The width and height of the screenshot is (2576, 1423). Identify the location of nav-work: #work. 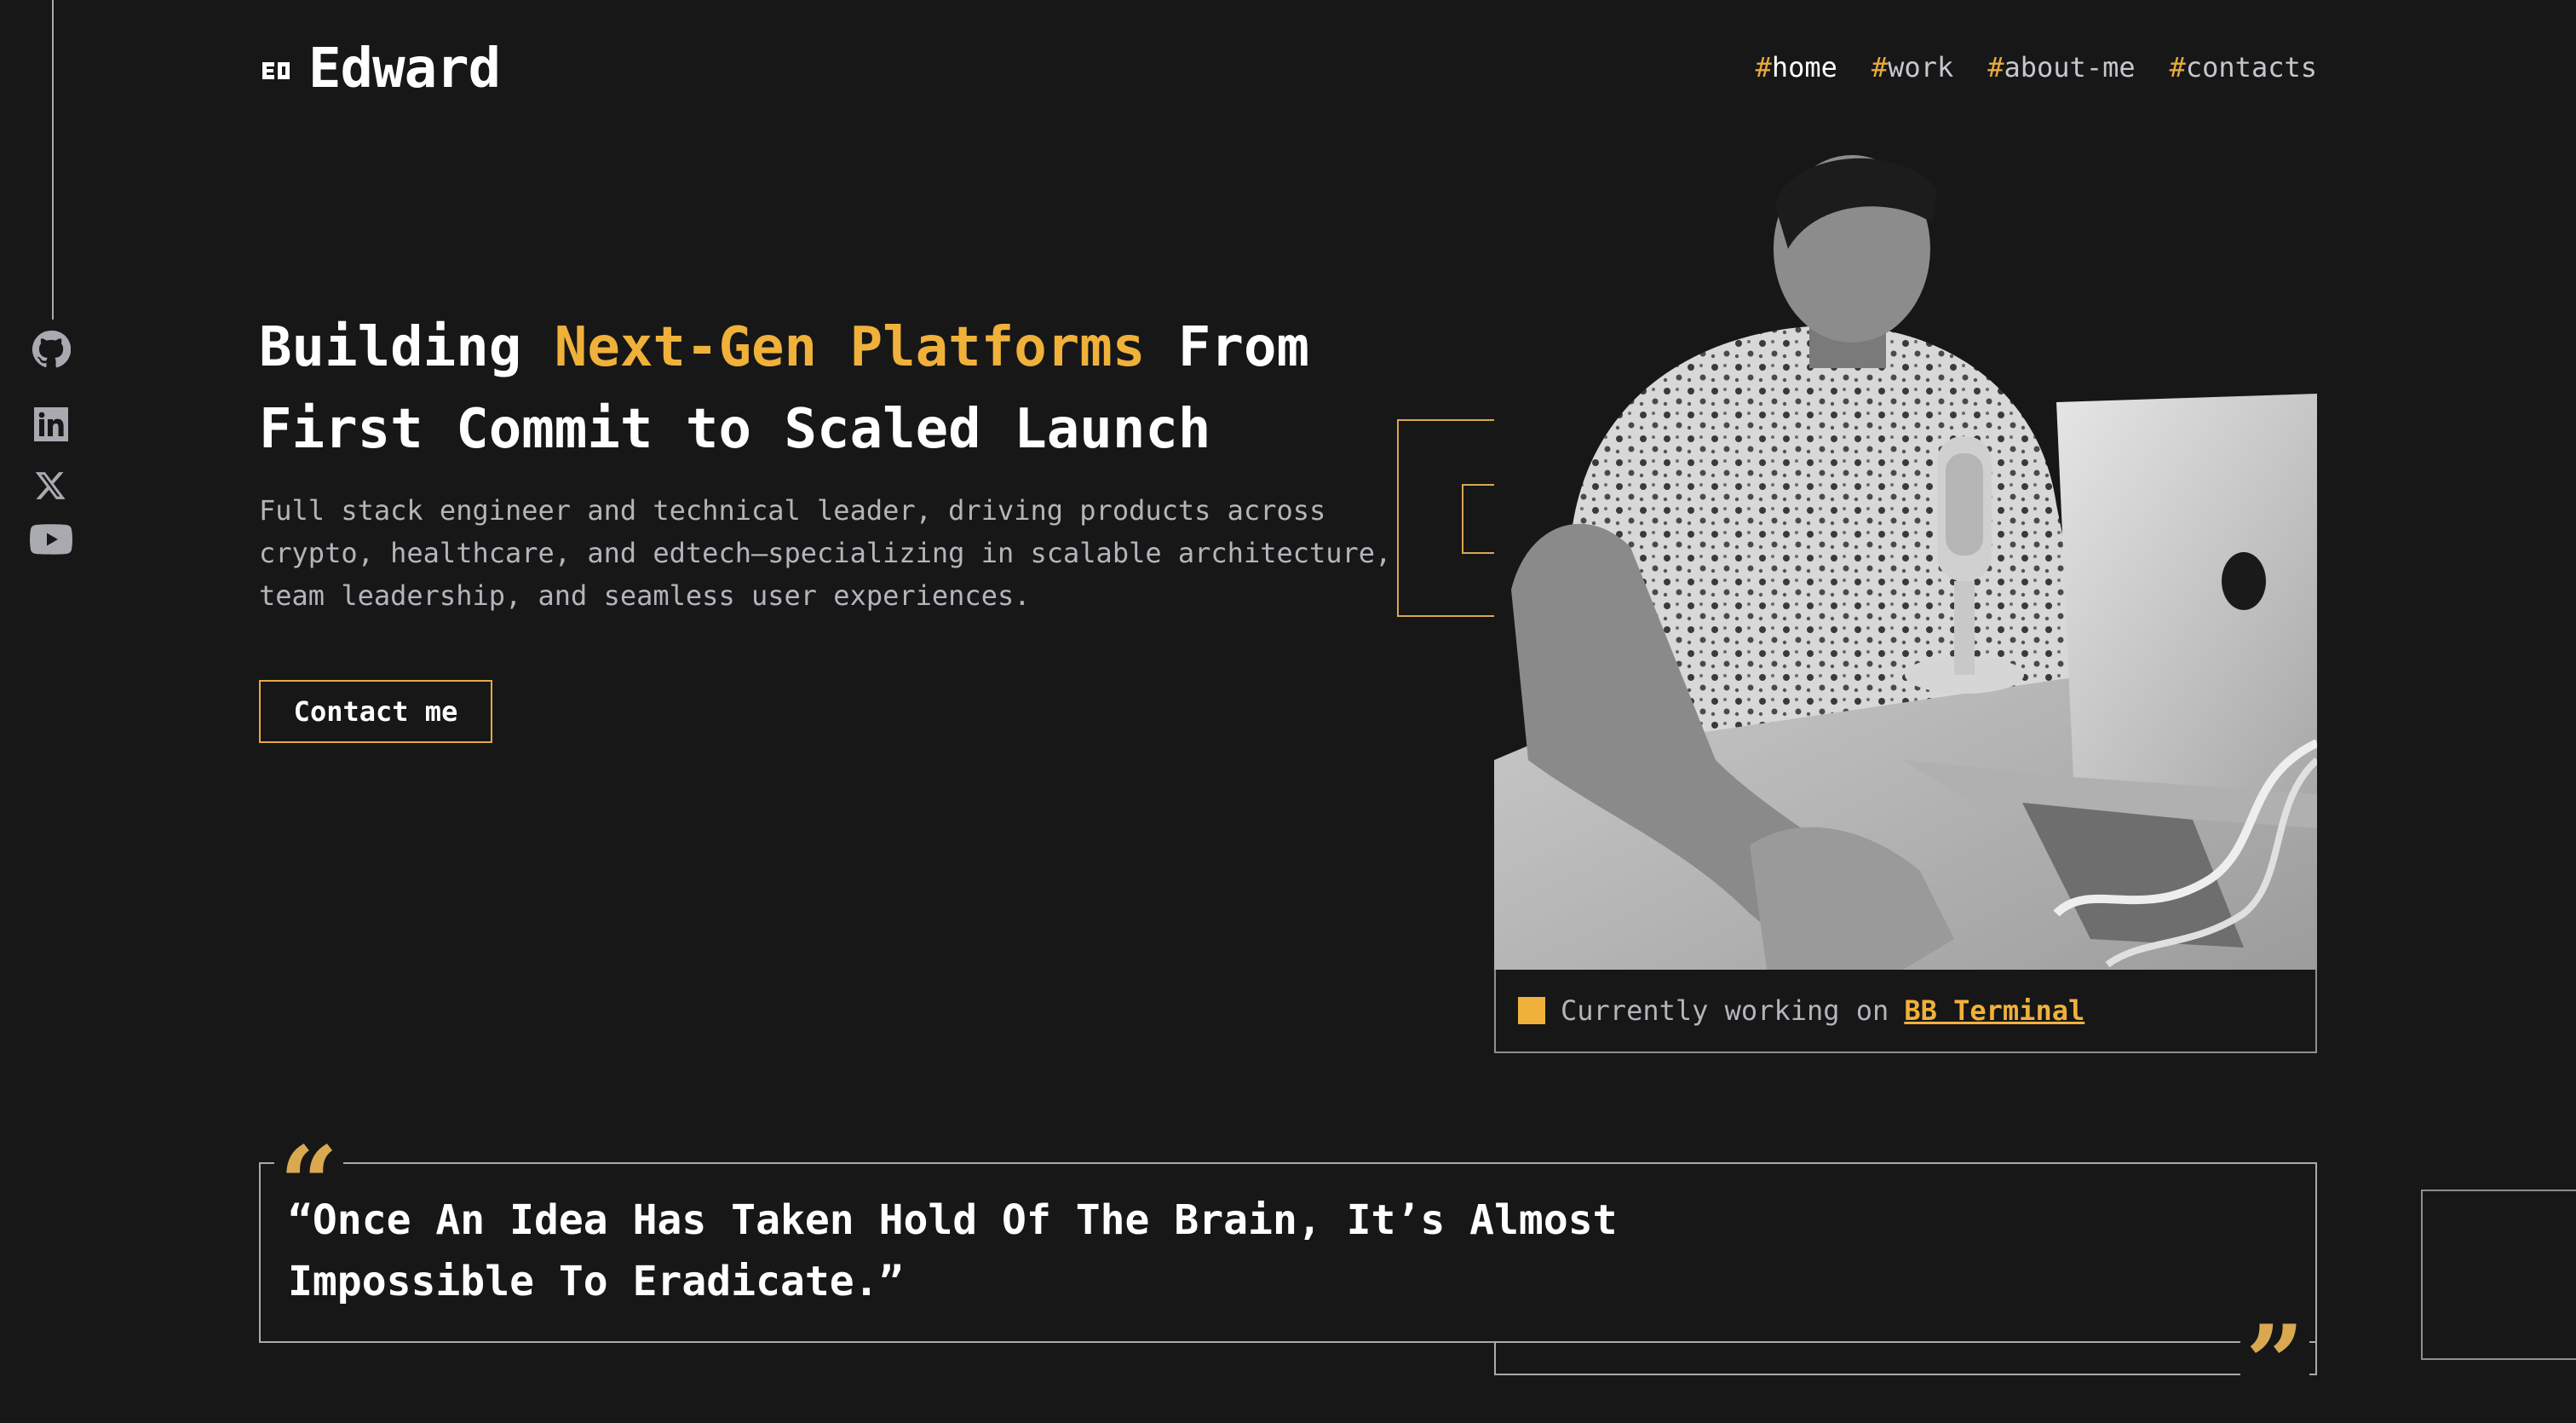
(1912, 67).